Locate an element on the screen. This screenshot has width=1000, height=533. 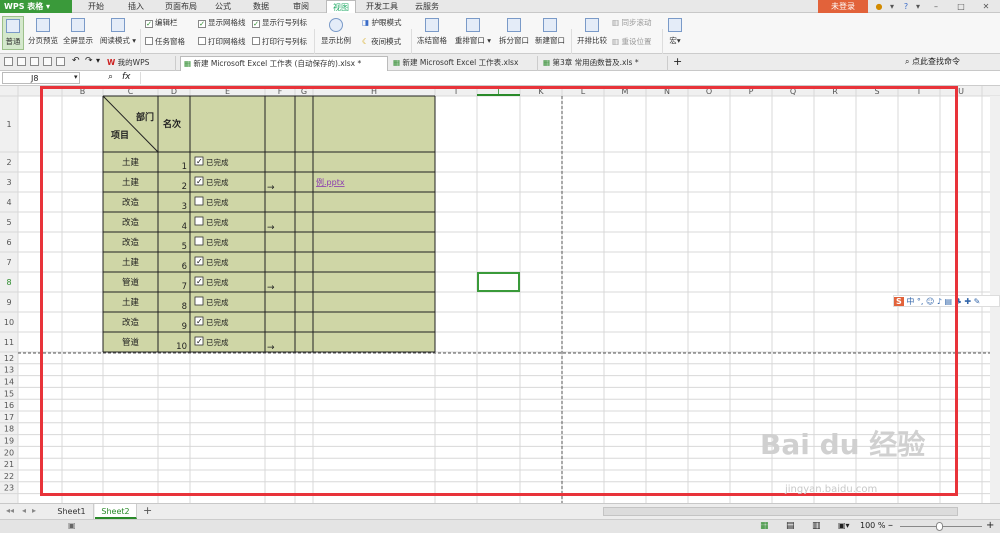
row-header-13: 13 is located at coordinates (9, 370).